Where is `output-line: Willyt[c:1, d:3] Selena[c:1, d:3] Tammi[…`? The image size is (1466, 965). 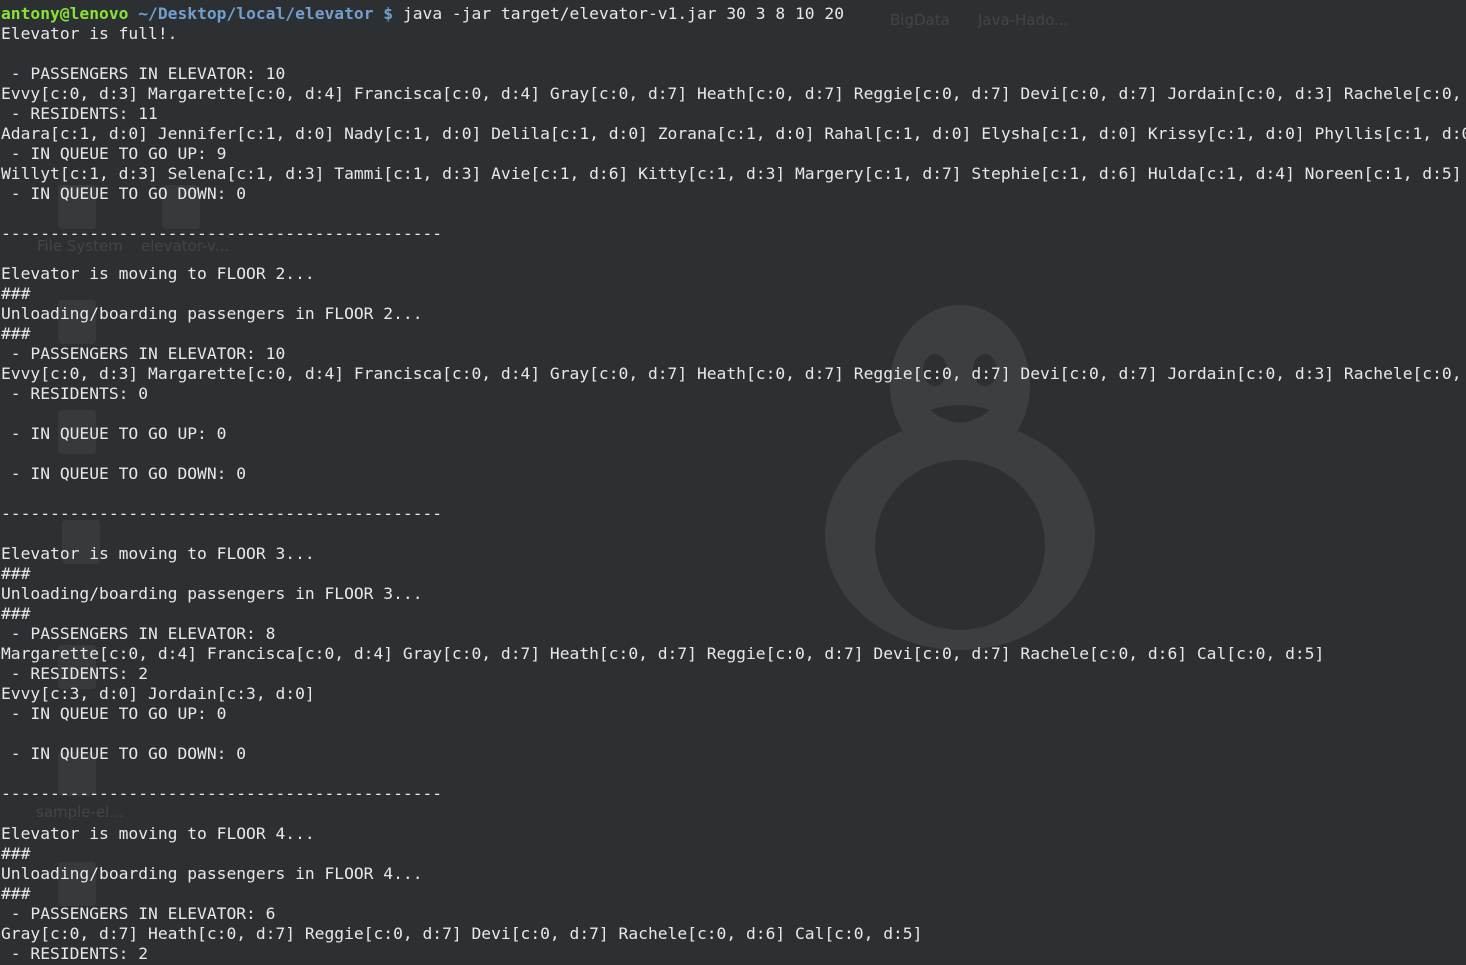
output-line: Willyt[c:1, d:3] Selena[c:1, d:3] Tammi[… is located at coordinates (731, 173).